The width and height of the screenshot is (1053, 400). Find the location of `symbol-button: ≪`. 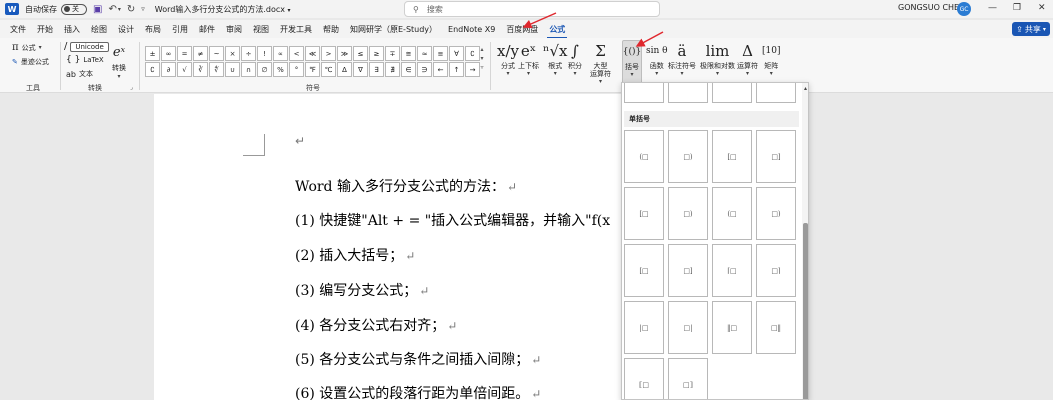

symbol-button: ≪ is located at coordinates (312, 53).